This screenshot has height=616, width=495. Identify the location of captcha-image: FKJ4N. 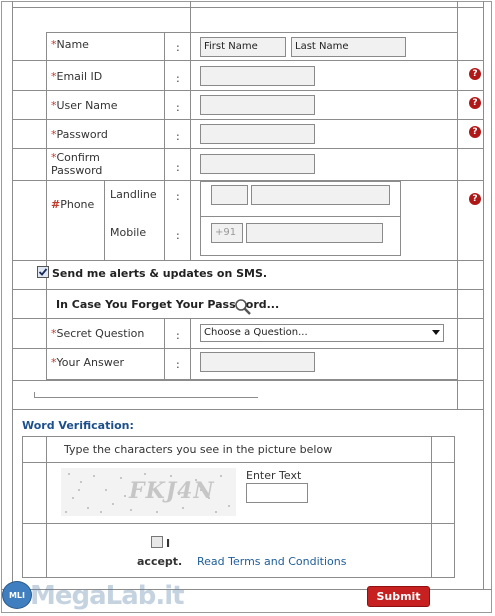
(148, 492).